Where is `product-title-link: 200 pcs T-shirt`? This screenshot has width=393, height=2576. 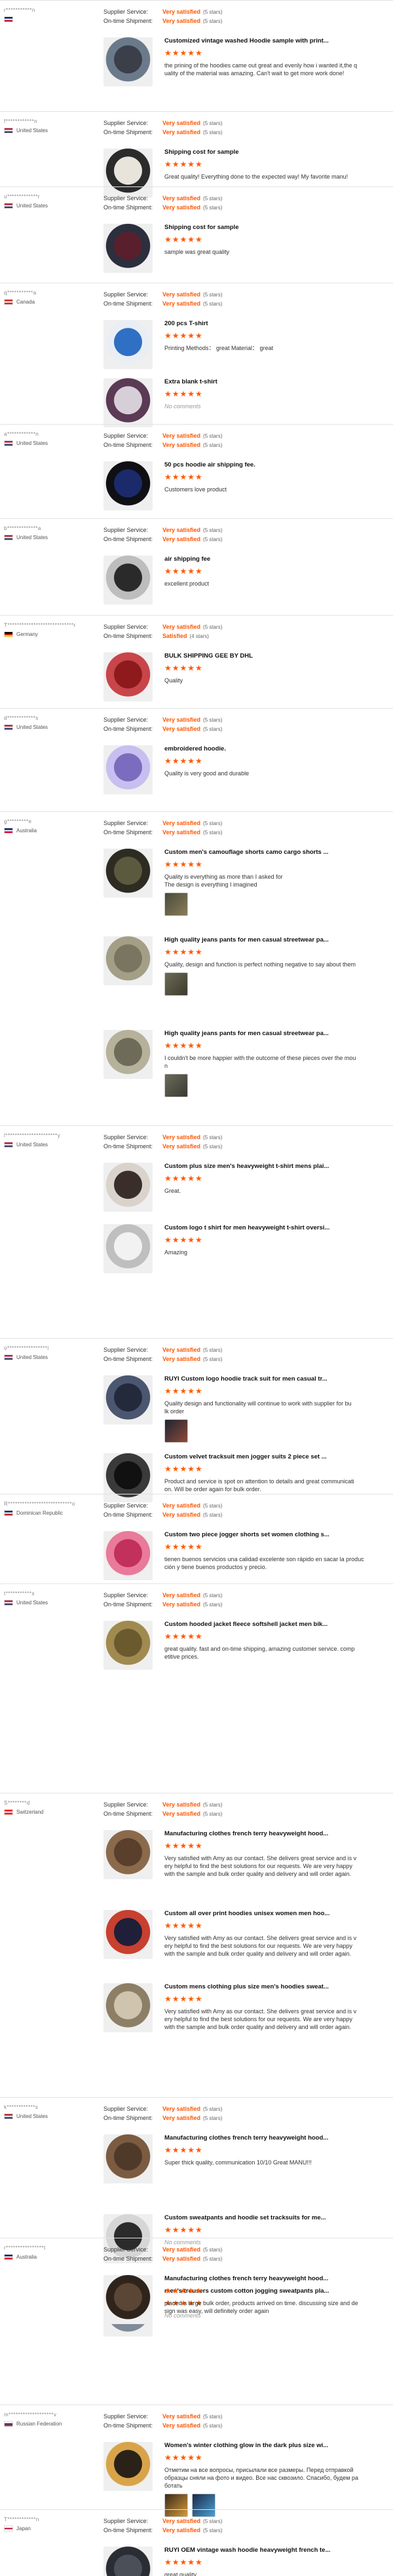 product-title-link: 200 pcs T-shirt is located at coordinates (274, 323).